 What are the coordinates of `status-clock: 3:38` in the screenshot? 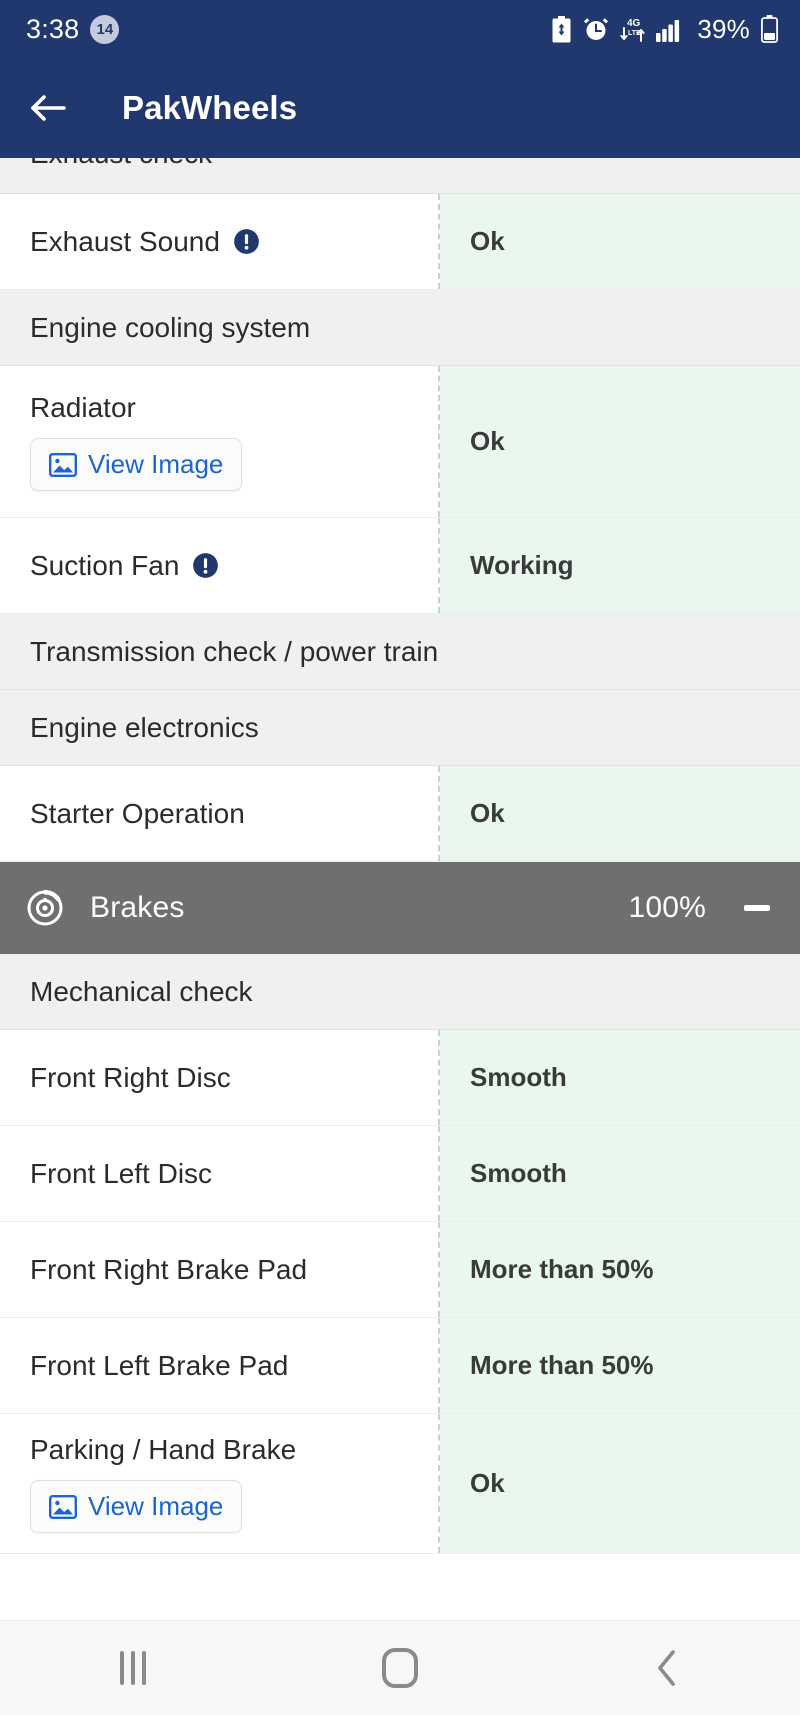 It's located at (53, 28).